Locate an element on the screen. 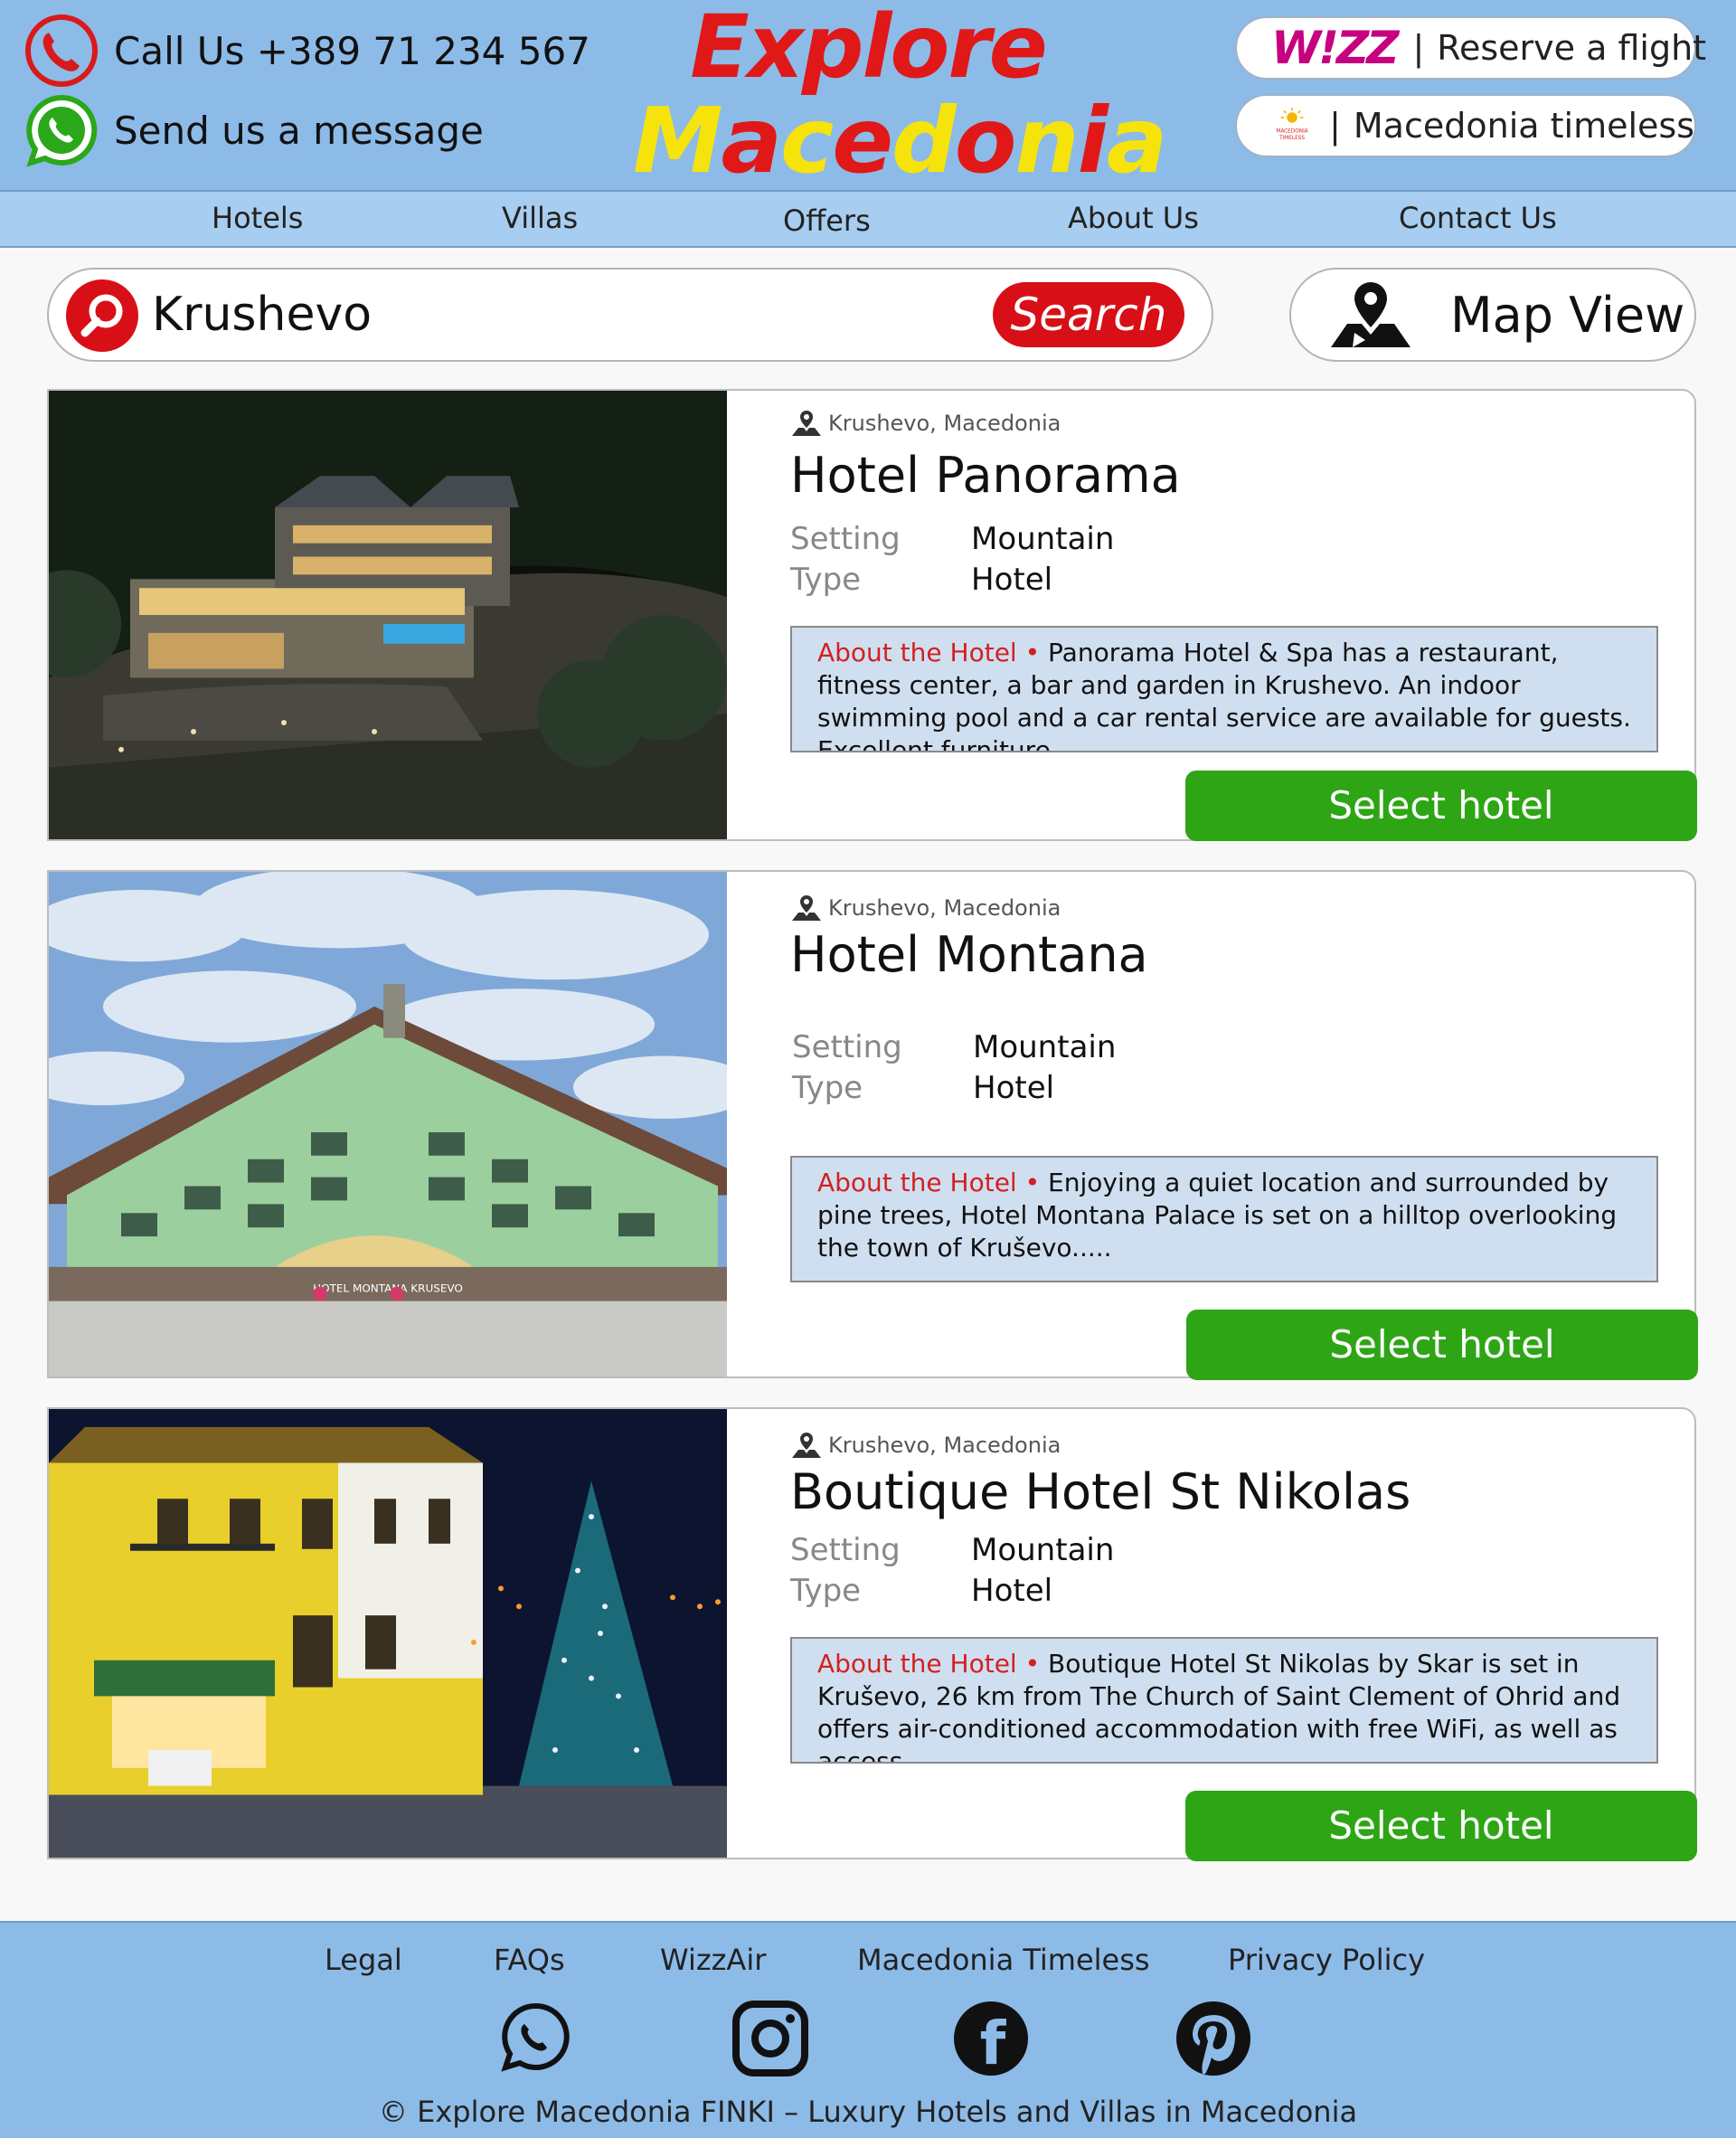 This screenshot has height=2138, width=1736. hotel-photo: HOTEL MONTANA KRUSEVO is located at coordinates (388, 1124).